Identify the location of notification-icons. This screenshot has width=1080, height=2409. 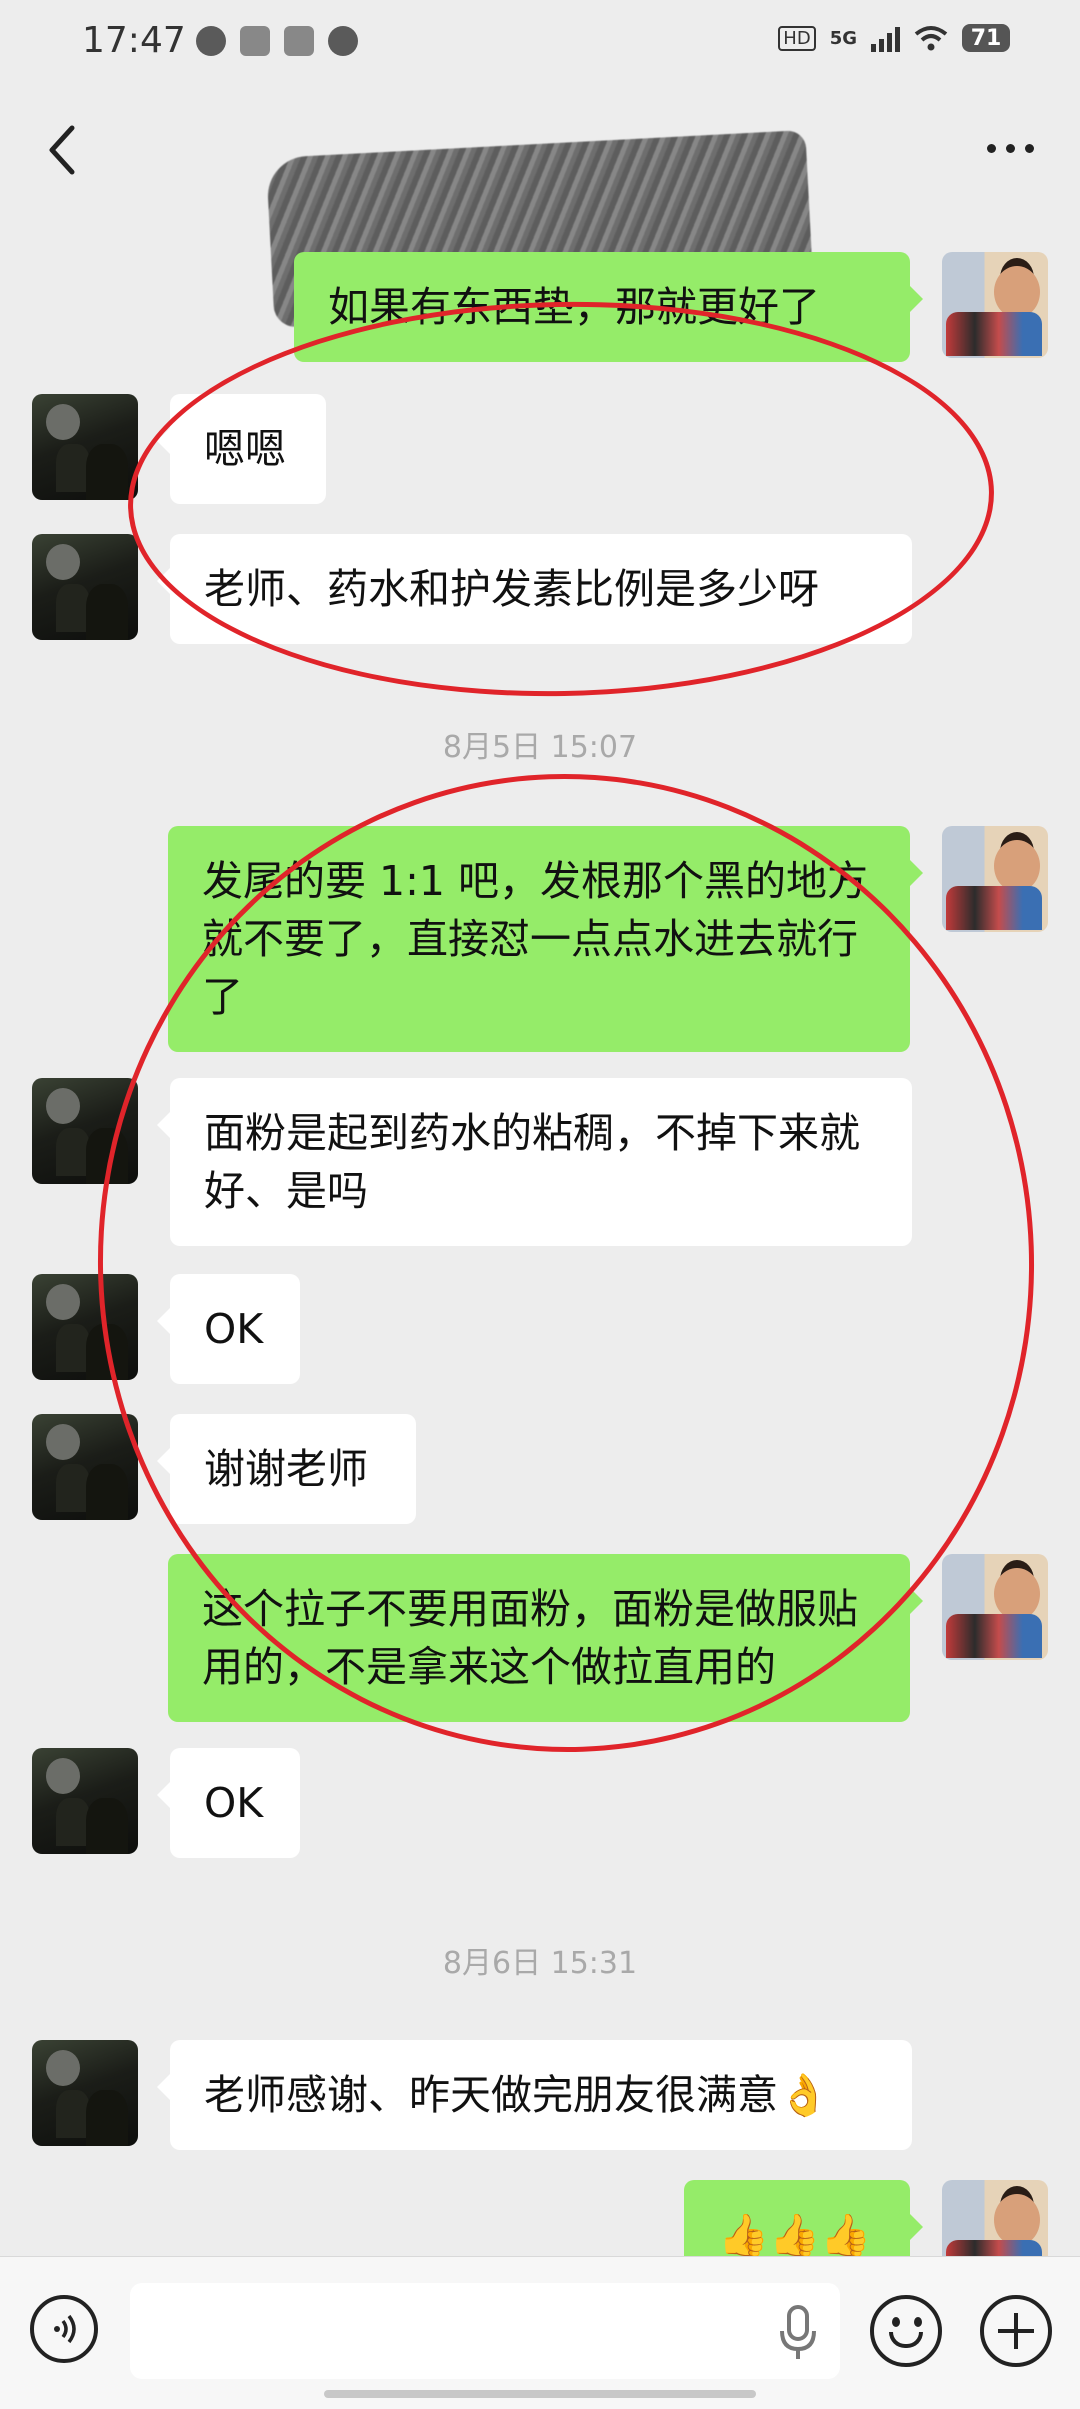
(277, 41).